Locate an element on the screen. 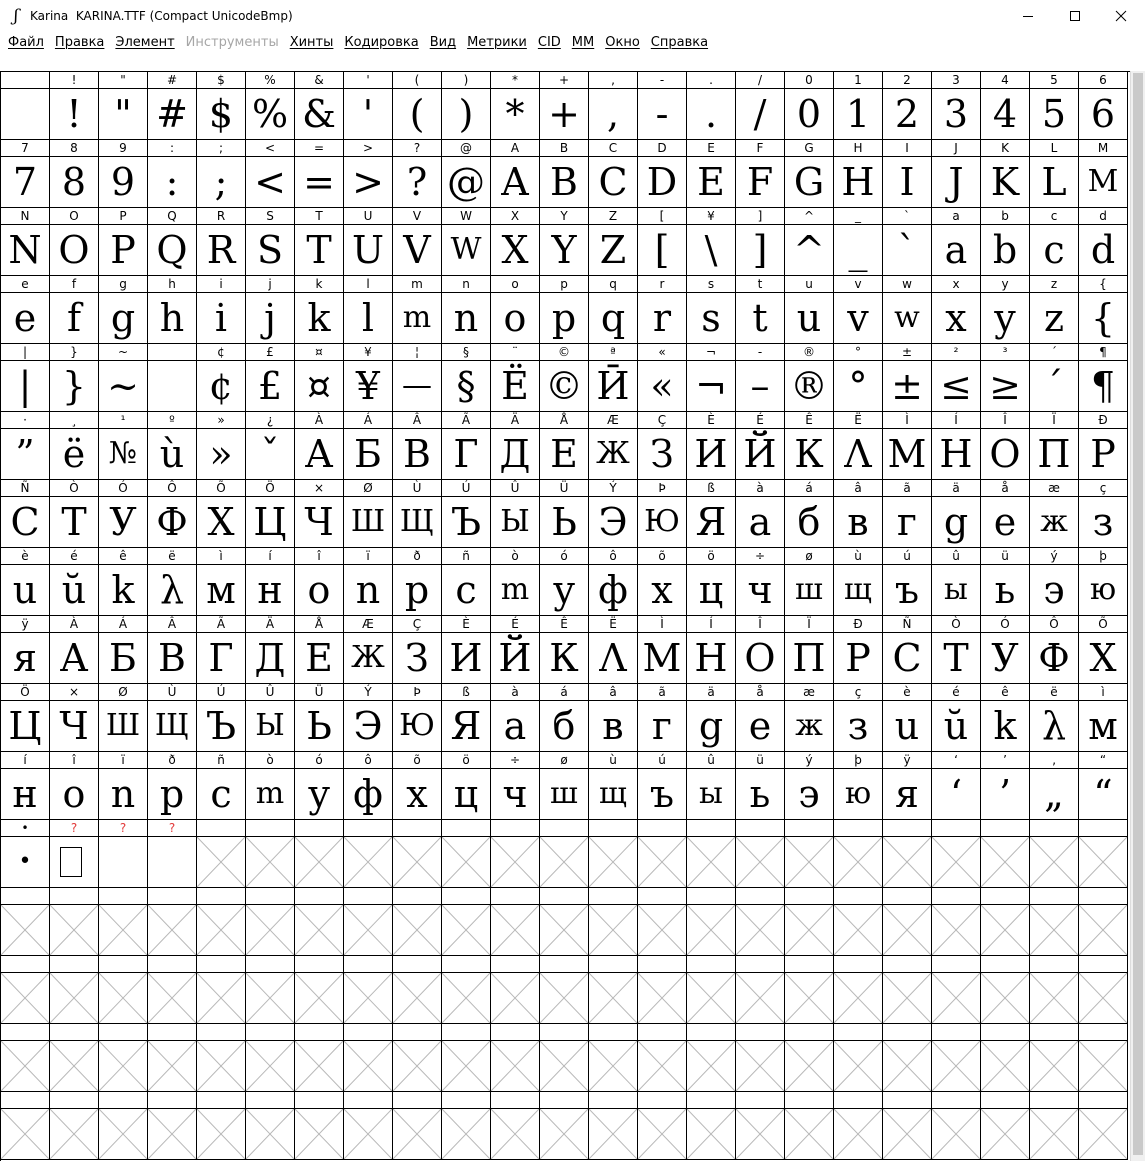 The height and width of the screenshot is (1161, 1145). glyph-cell: ÙЩ is located at coordinates (172, 718).